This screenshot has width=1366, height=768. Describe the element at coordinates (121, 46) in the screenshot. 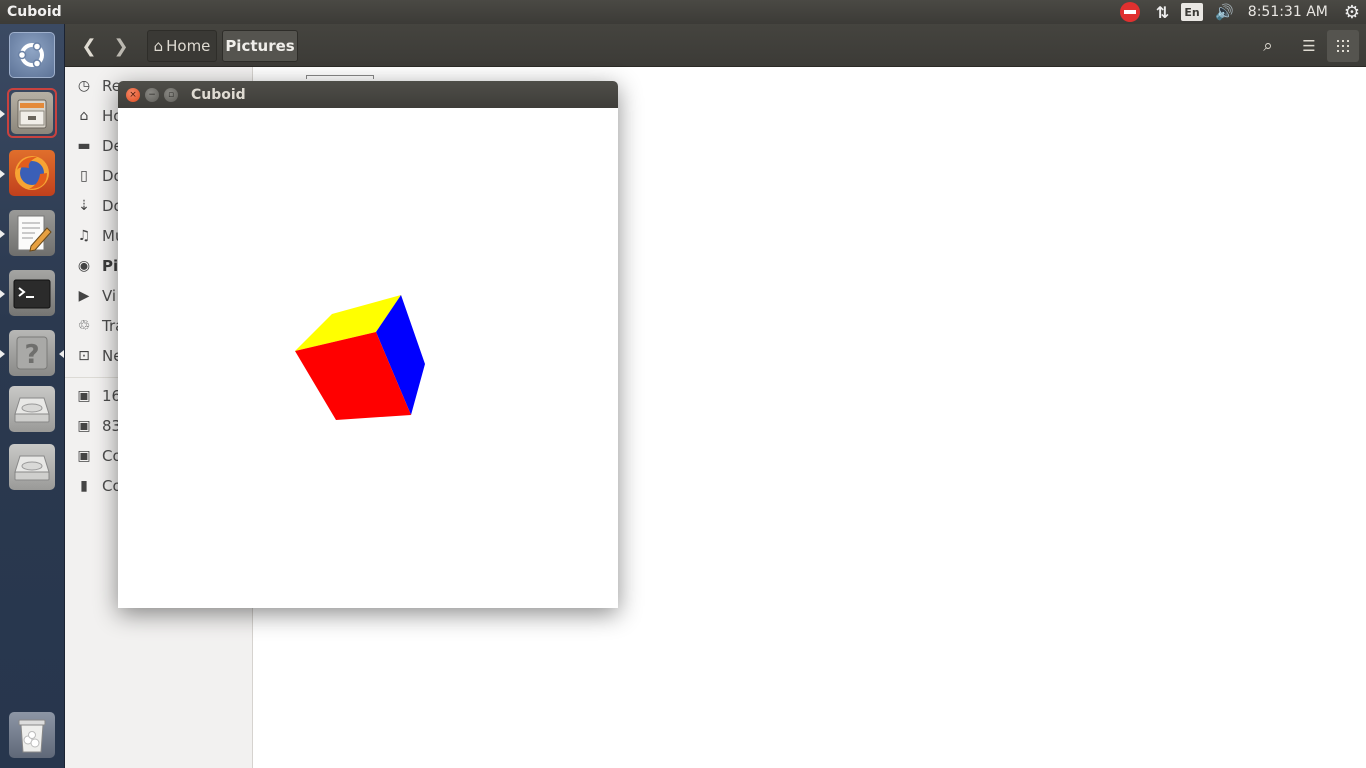

I see `forward-button: ❯` at that location.